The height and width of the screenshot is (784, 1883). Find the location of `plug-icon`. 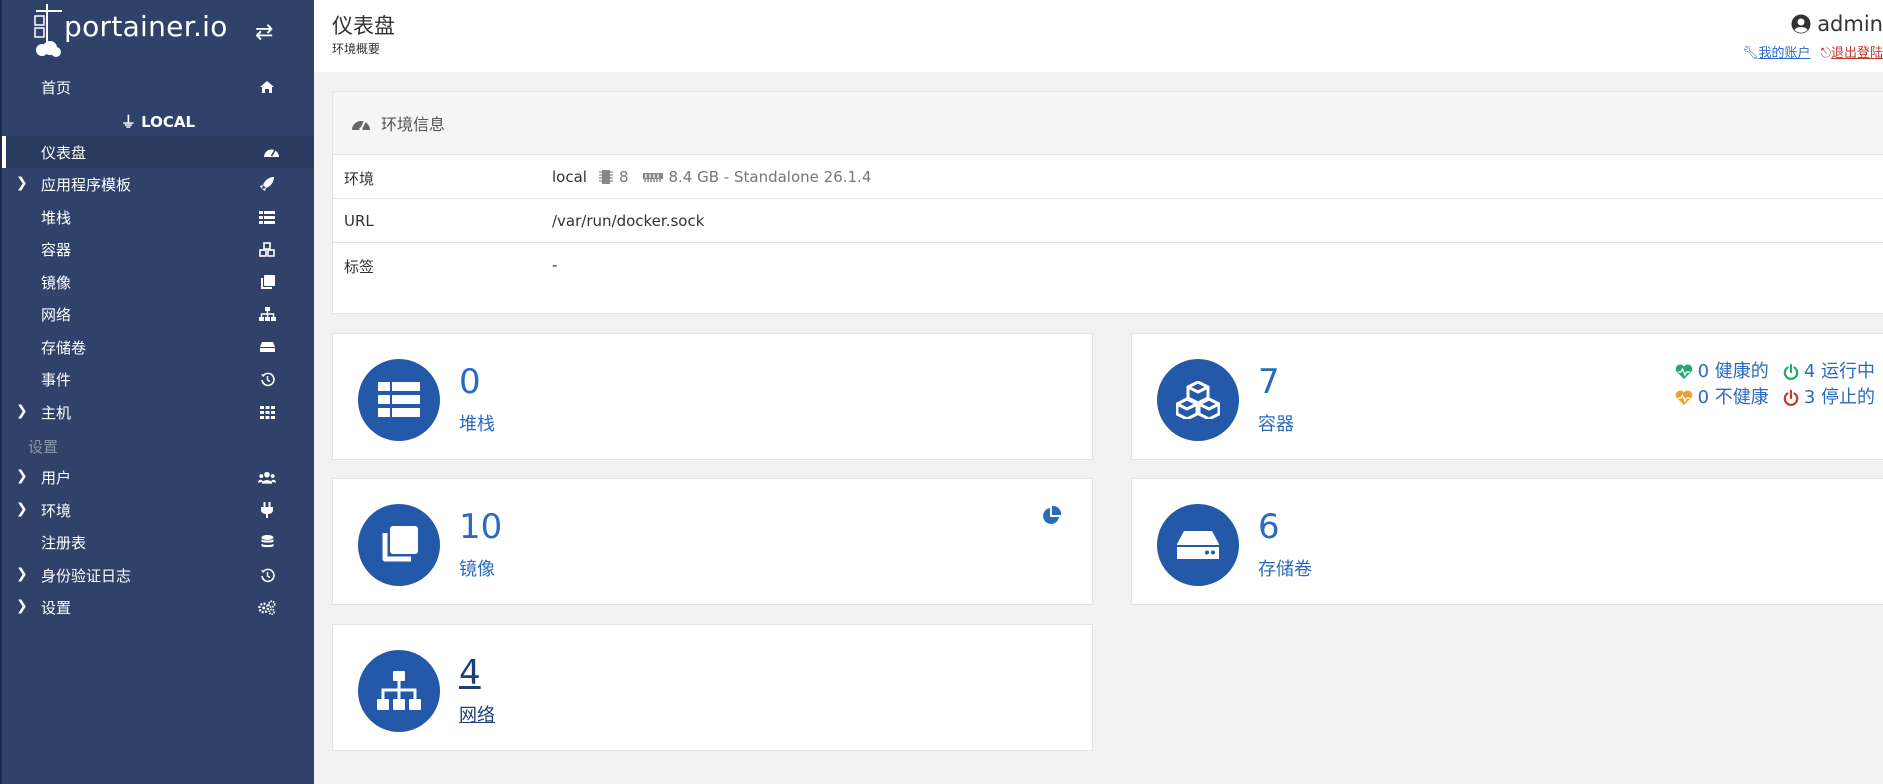

plug-icon is located at coordinates (267, 510).